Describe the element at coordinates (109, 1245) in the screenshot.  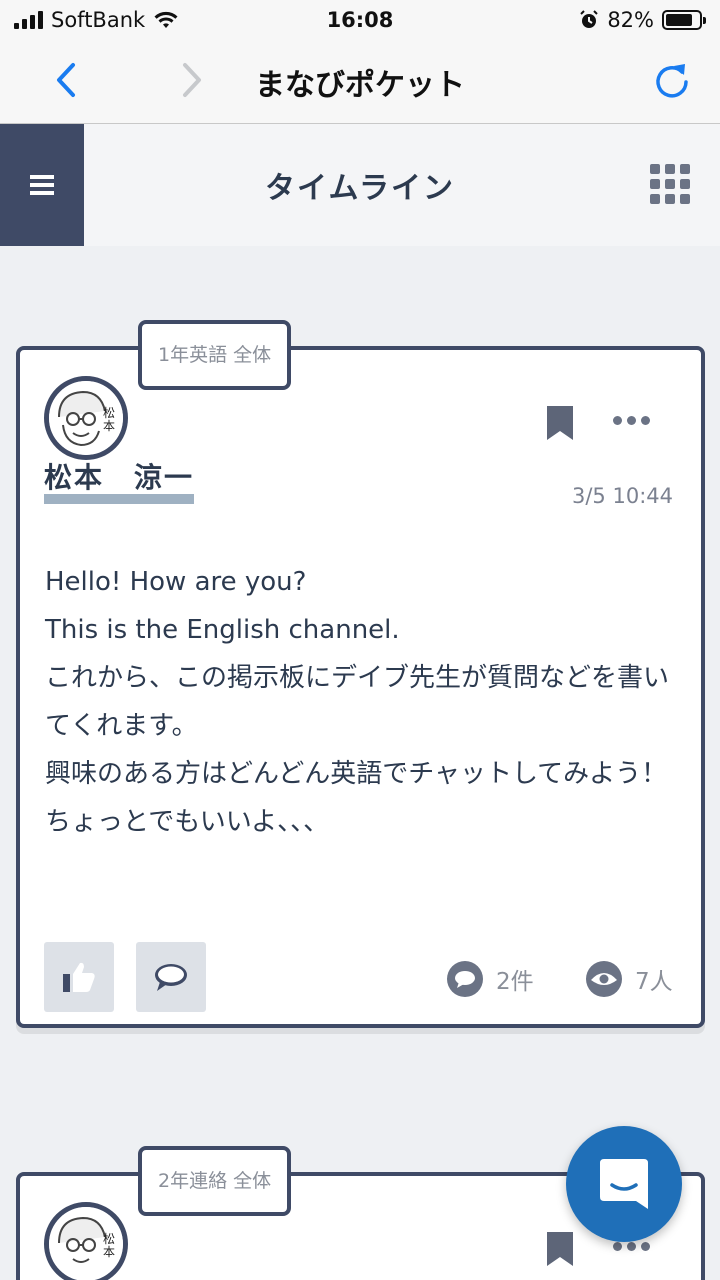
I see `avatar-name-char-2: 松本` at that location.